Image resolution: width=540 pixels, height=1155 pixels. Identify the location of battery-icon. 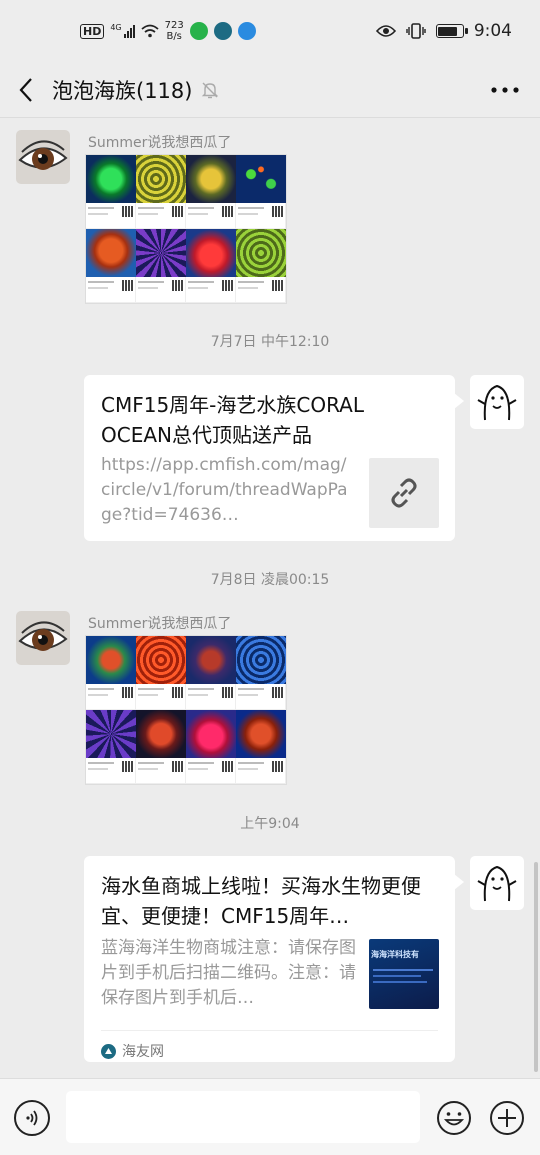
(451, 31).